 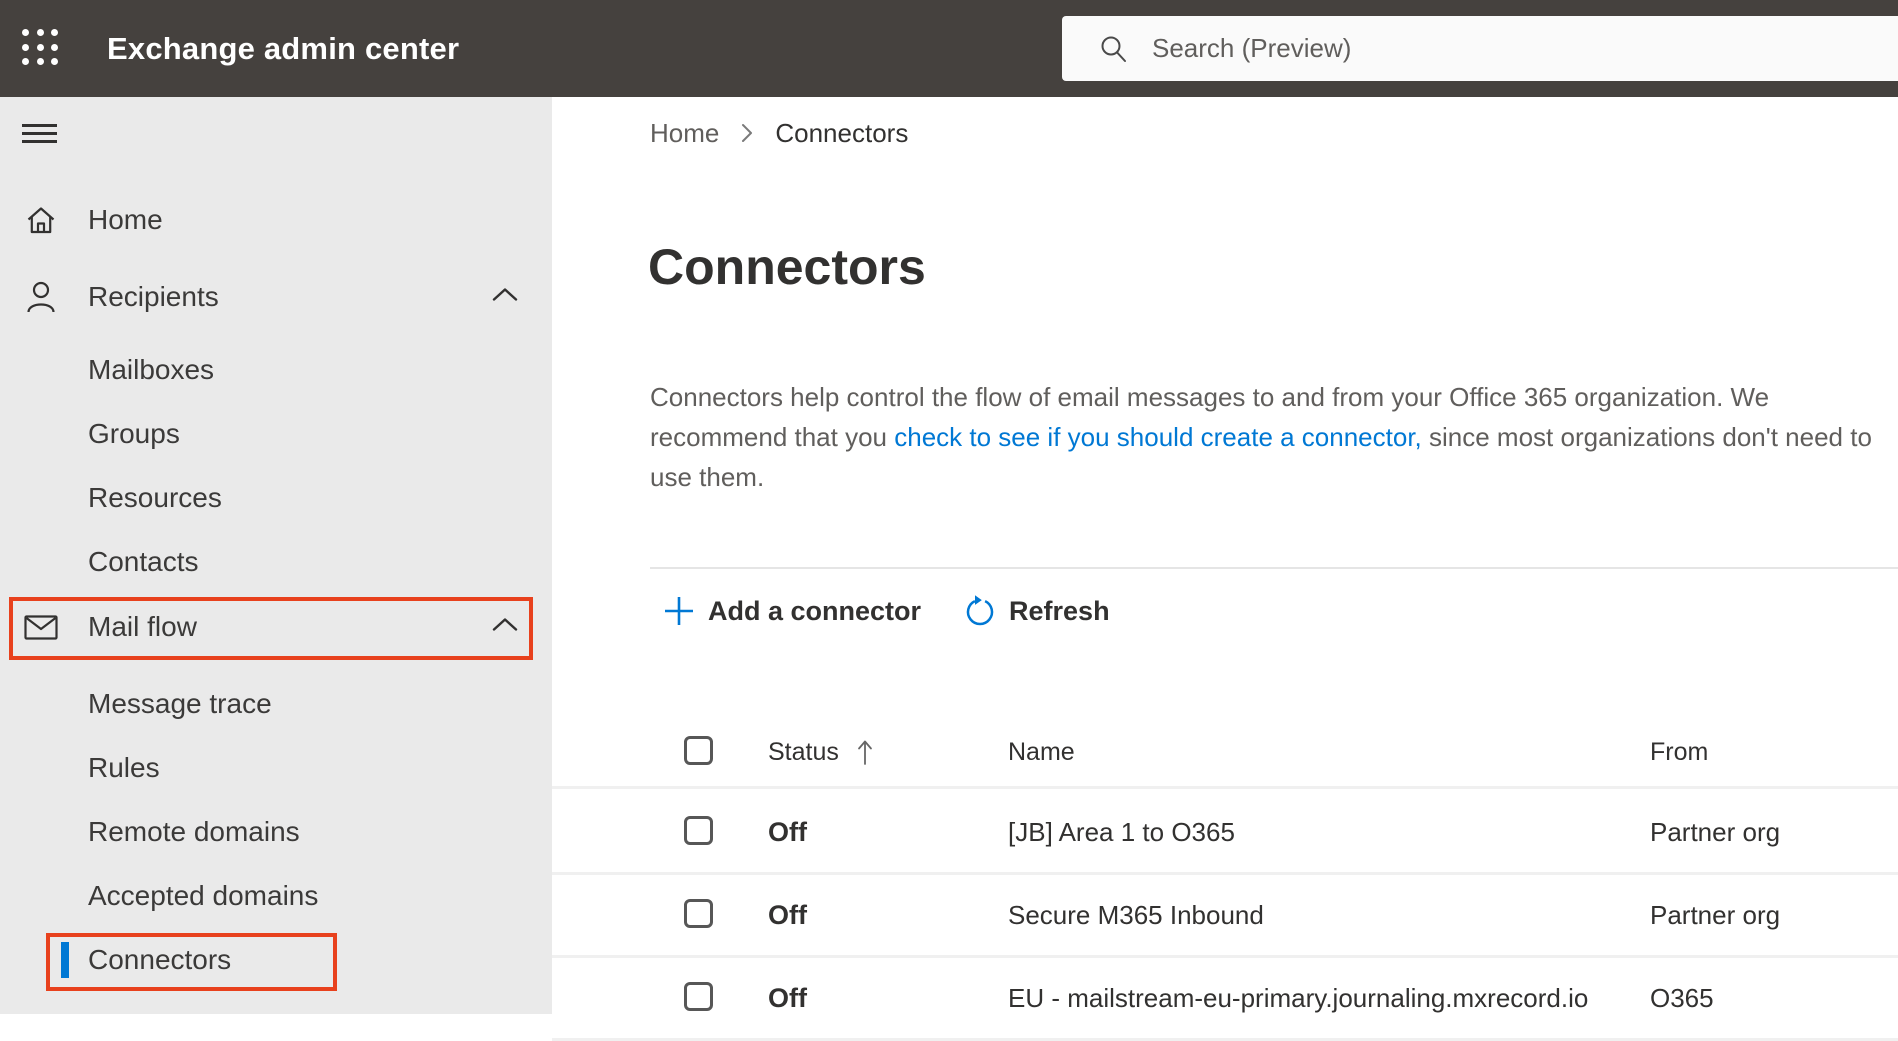 What do you see at coordinates (1329, 752) in the screenshot?
I see `column-header-name: Name` at bounding box center [1329, 752].